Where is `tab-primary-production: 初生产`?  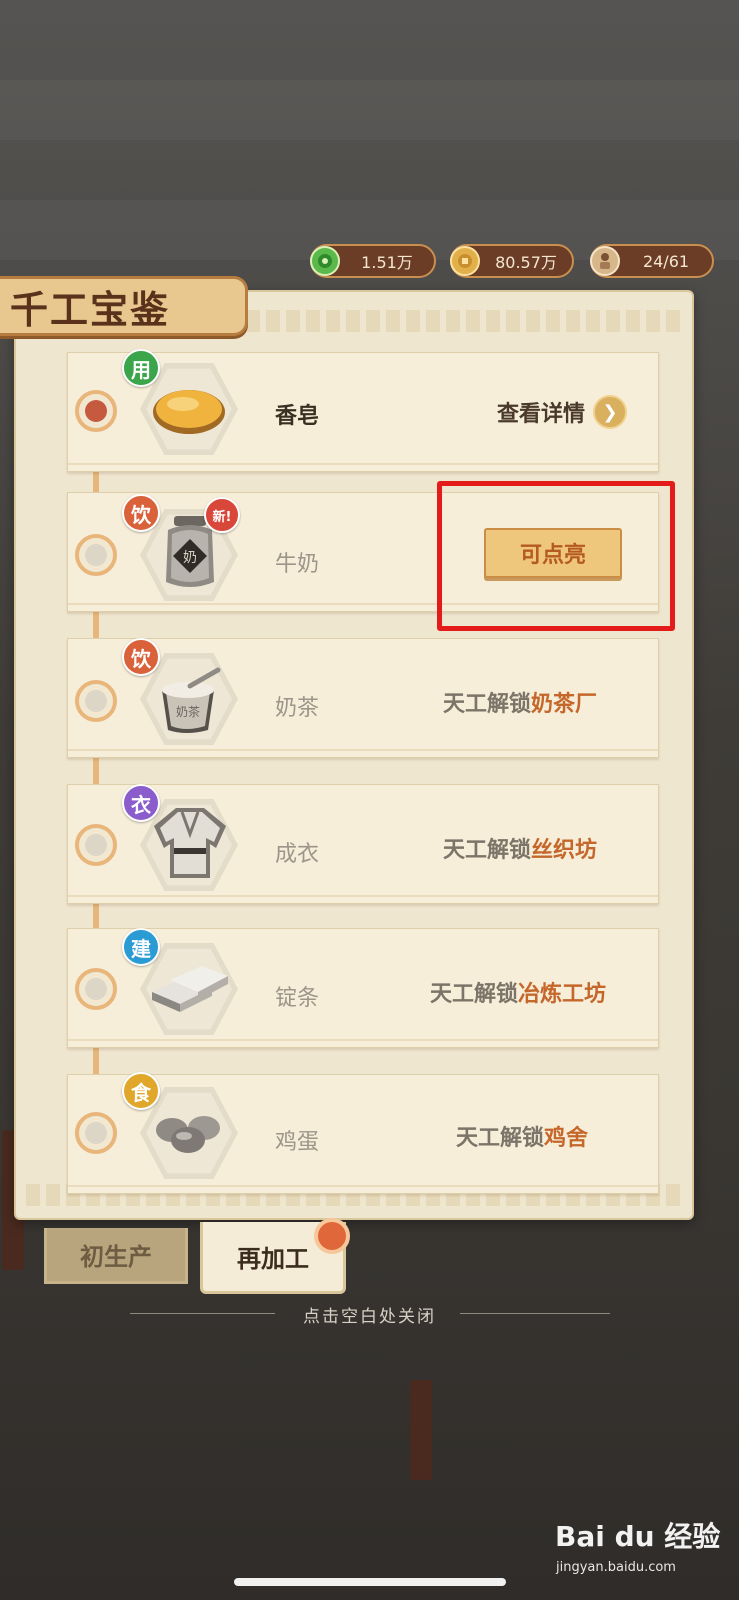
tab-primary-production: 初生产 is located at coordinates (116, 1256).